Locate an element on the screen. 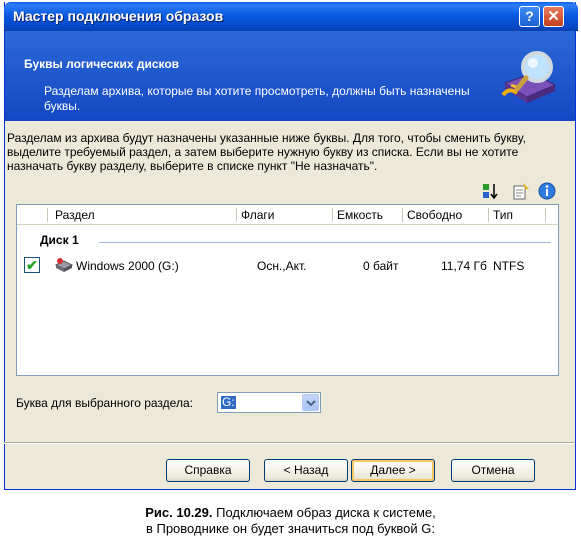 The image size is (581, 541). window-title: Мастер подключения образов is located at coordinates (118, 16).